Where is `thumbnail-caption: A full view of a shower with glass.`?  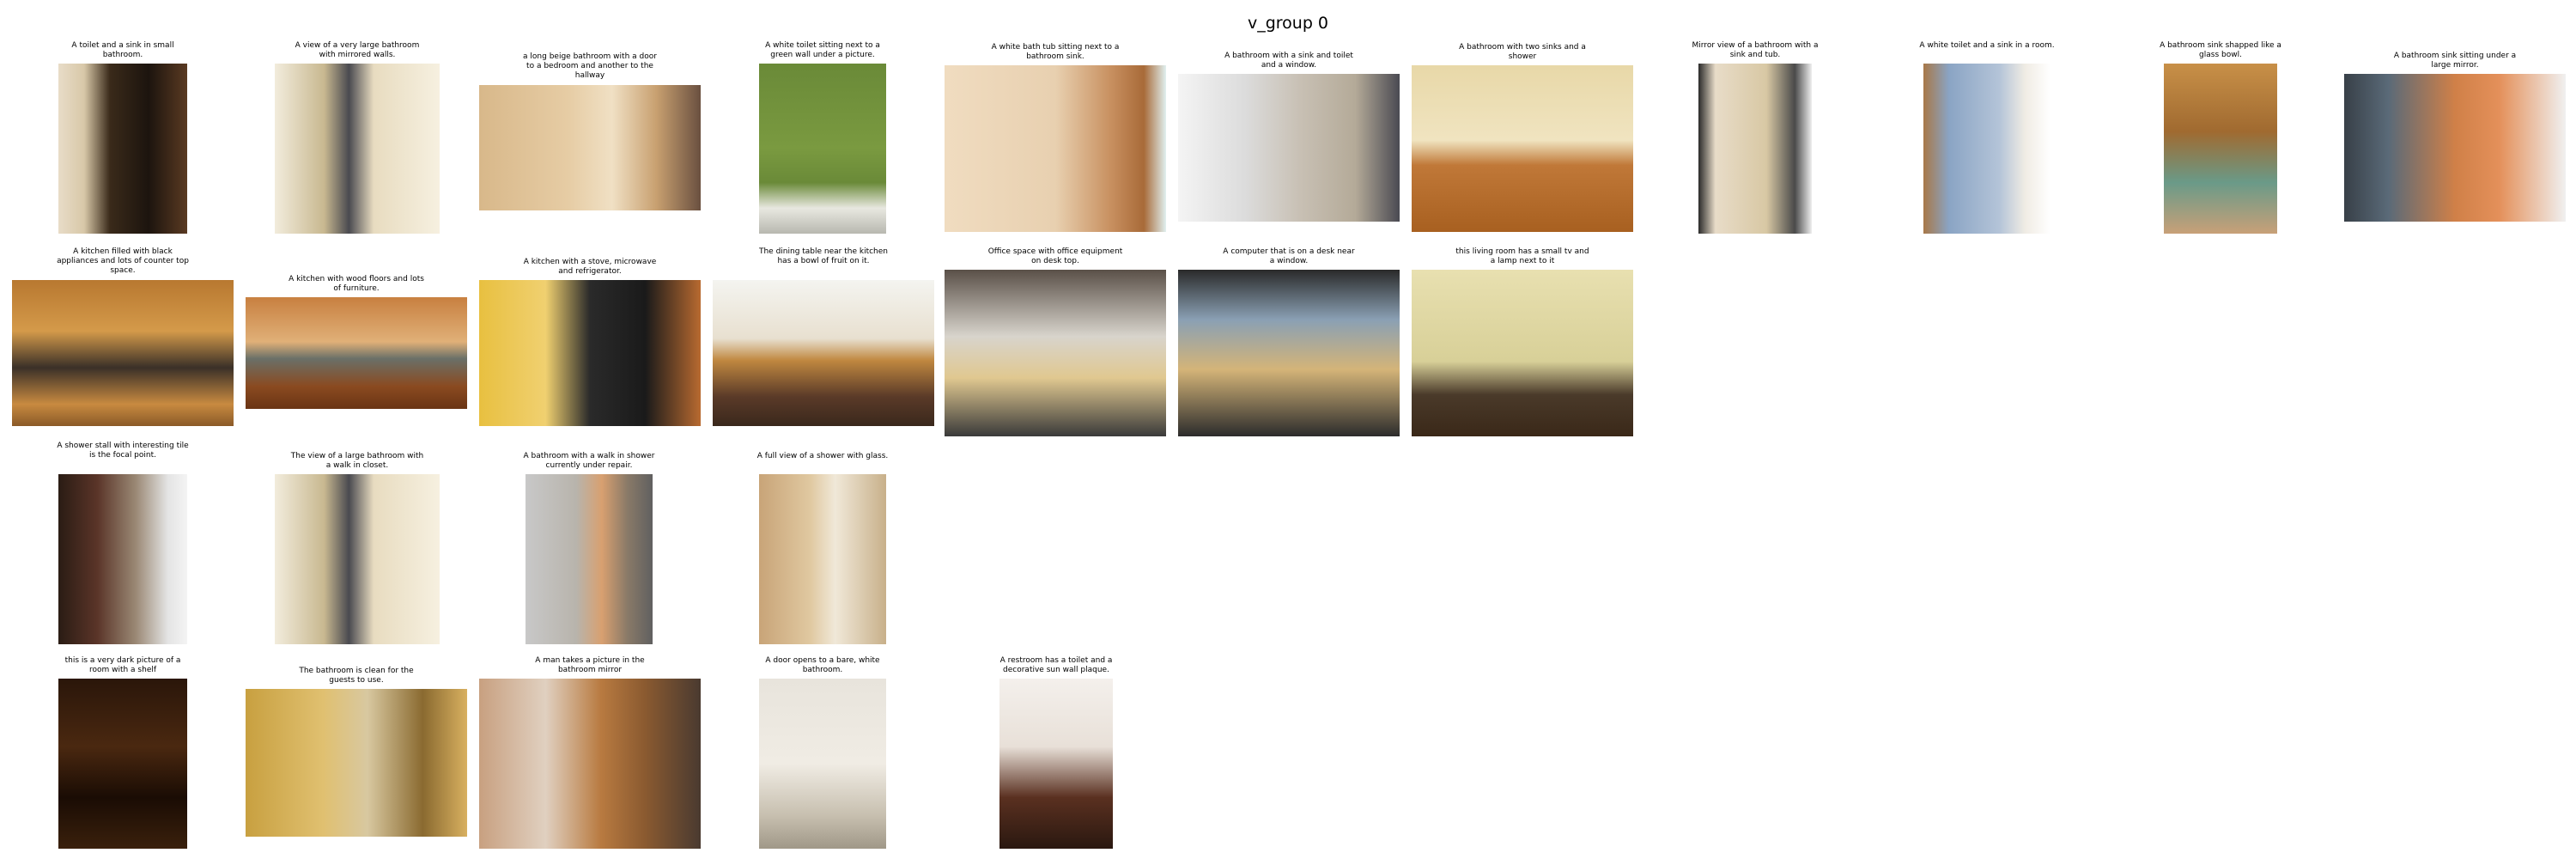
thumbnail-caption: A full view of a shower with glass. is located at coordinates (823, 457).